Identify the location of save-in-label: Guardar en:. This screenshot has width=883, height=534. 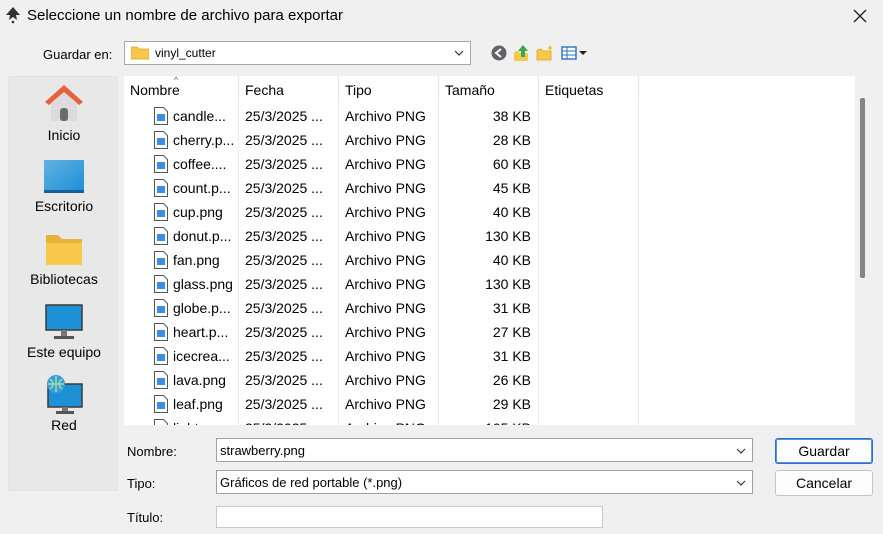
(78, 54).